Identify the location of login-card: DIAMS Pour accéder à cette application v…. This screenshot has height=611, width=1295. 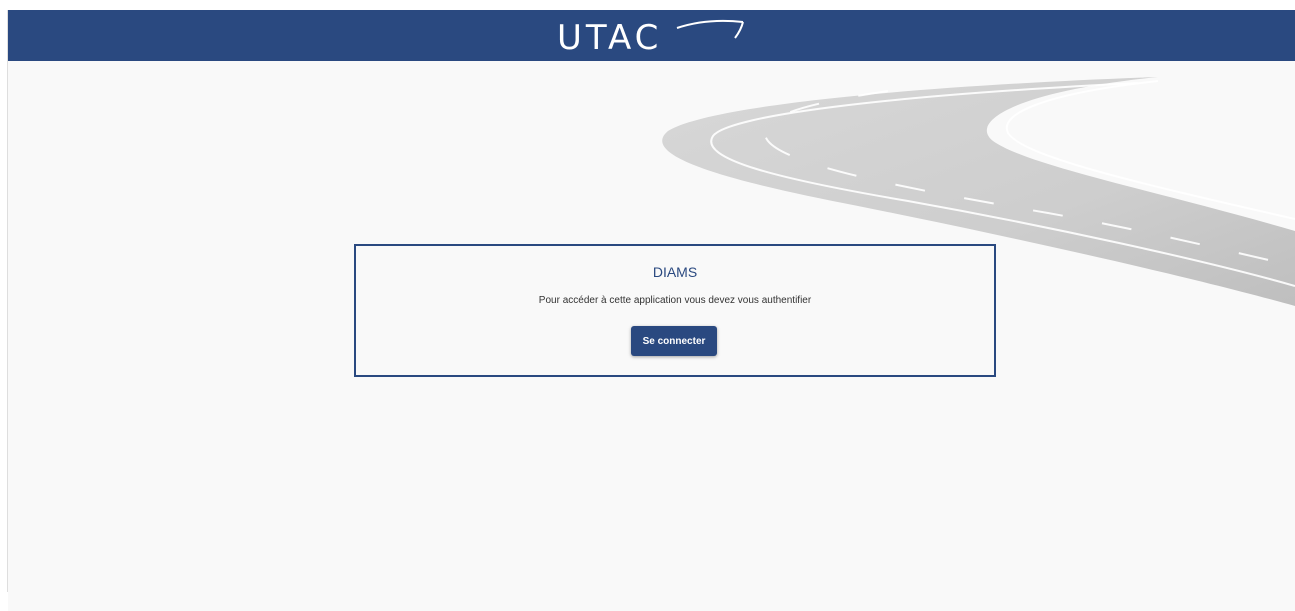
(675, 310).